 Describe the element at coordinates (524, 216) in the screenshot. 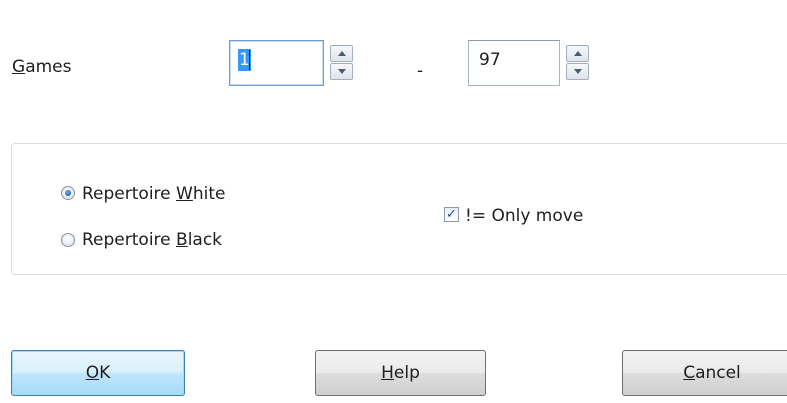

I see `only-move-label: != Only move` at that location.